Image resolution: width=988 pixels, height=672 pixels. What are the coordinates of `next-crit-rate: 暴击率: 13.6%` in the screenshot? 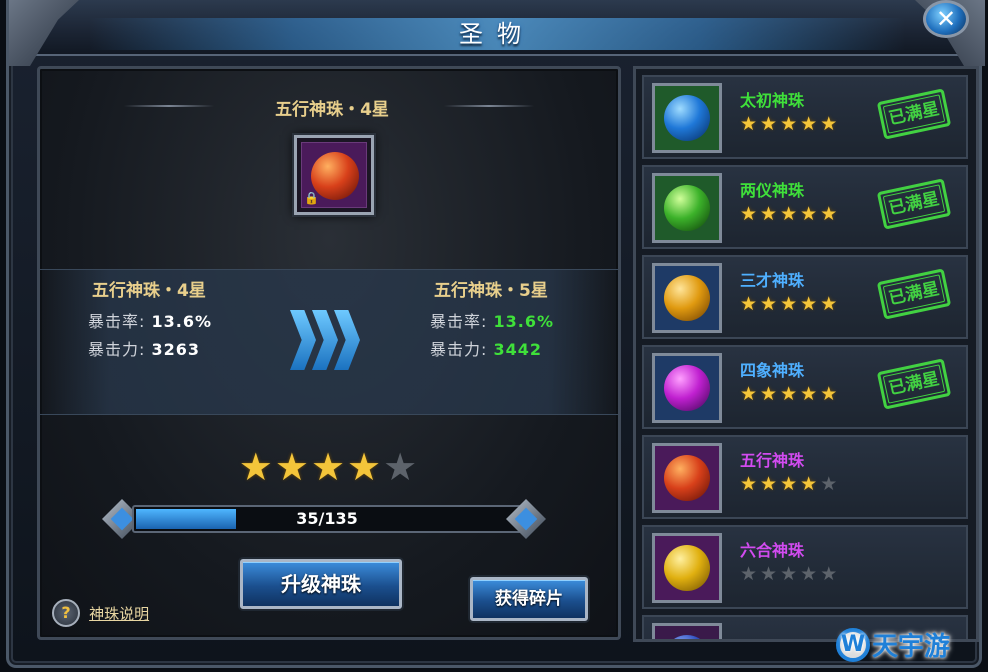 It's located at (492, 320).